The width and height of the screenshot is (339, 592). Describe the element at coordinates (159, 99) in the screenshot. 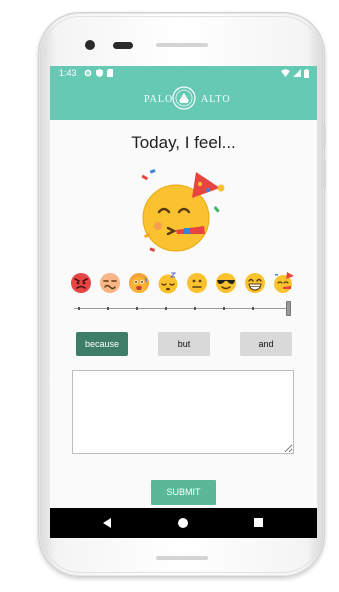

I see `logo-text-left: PALO` at that location.